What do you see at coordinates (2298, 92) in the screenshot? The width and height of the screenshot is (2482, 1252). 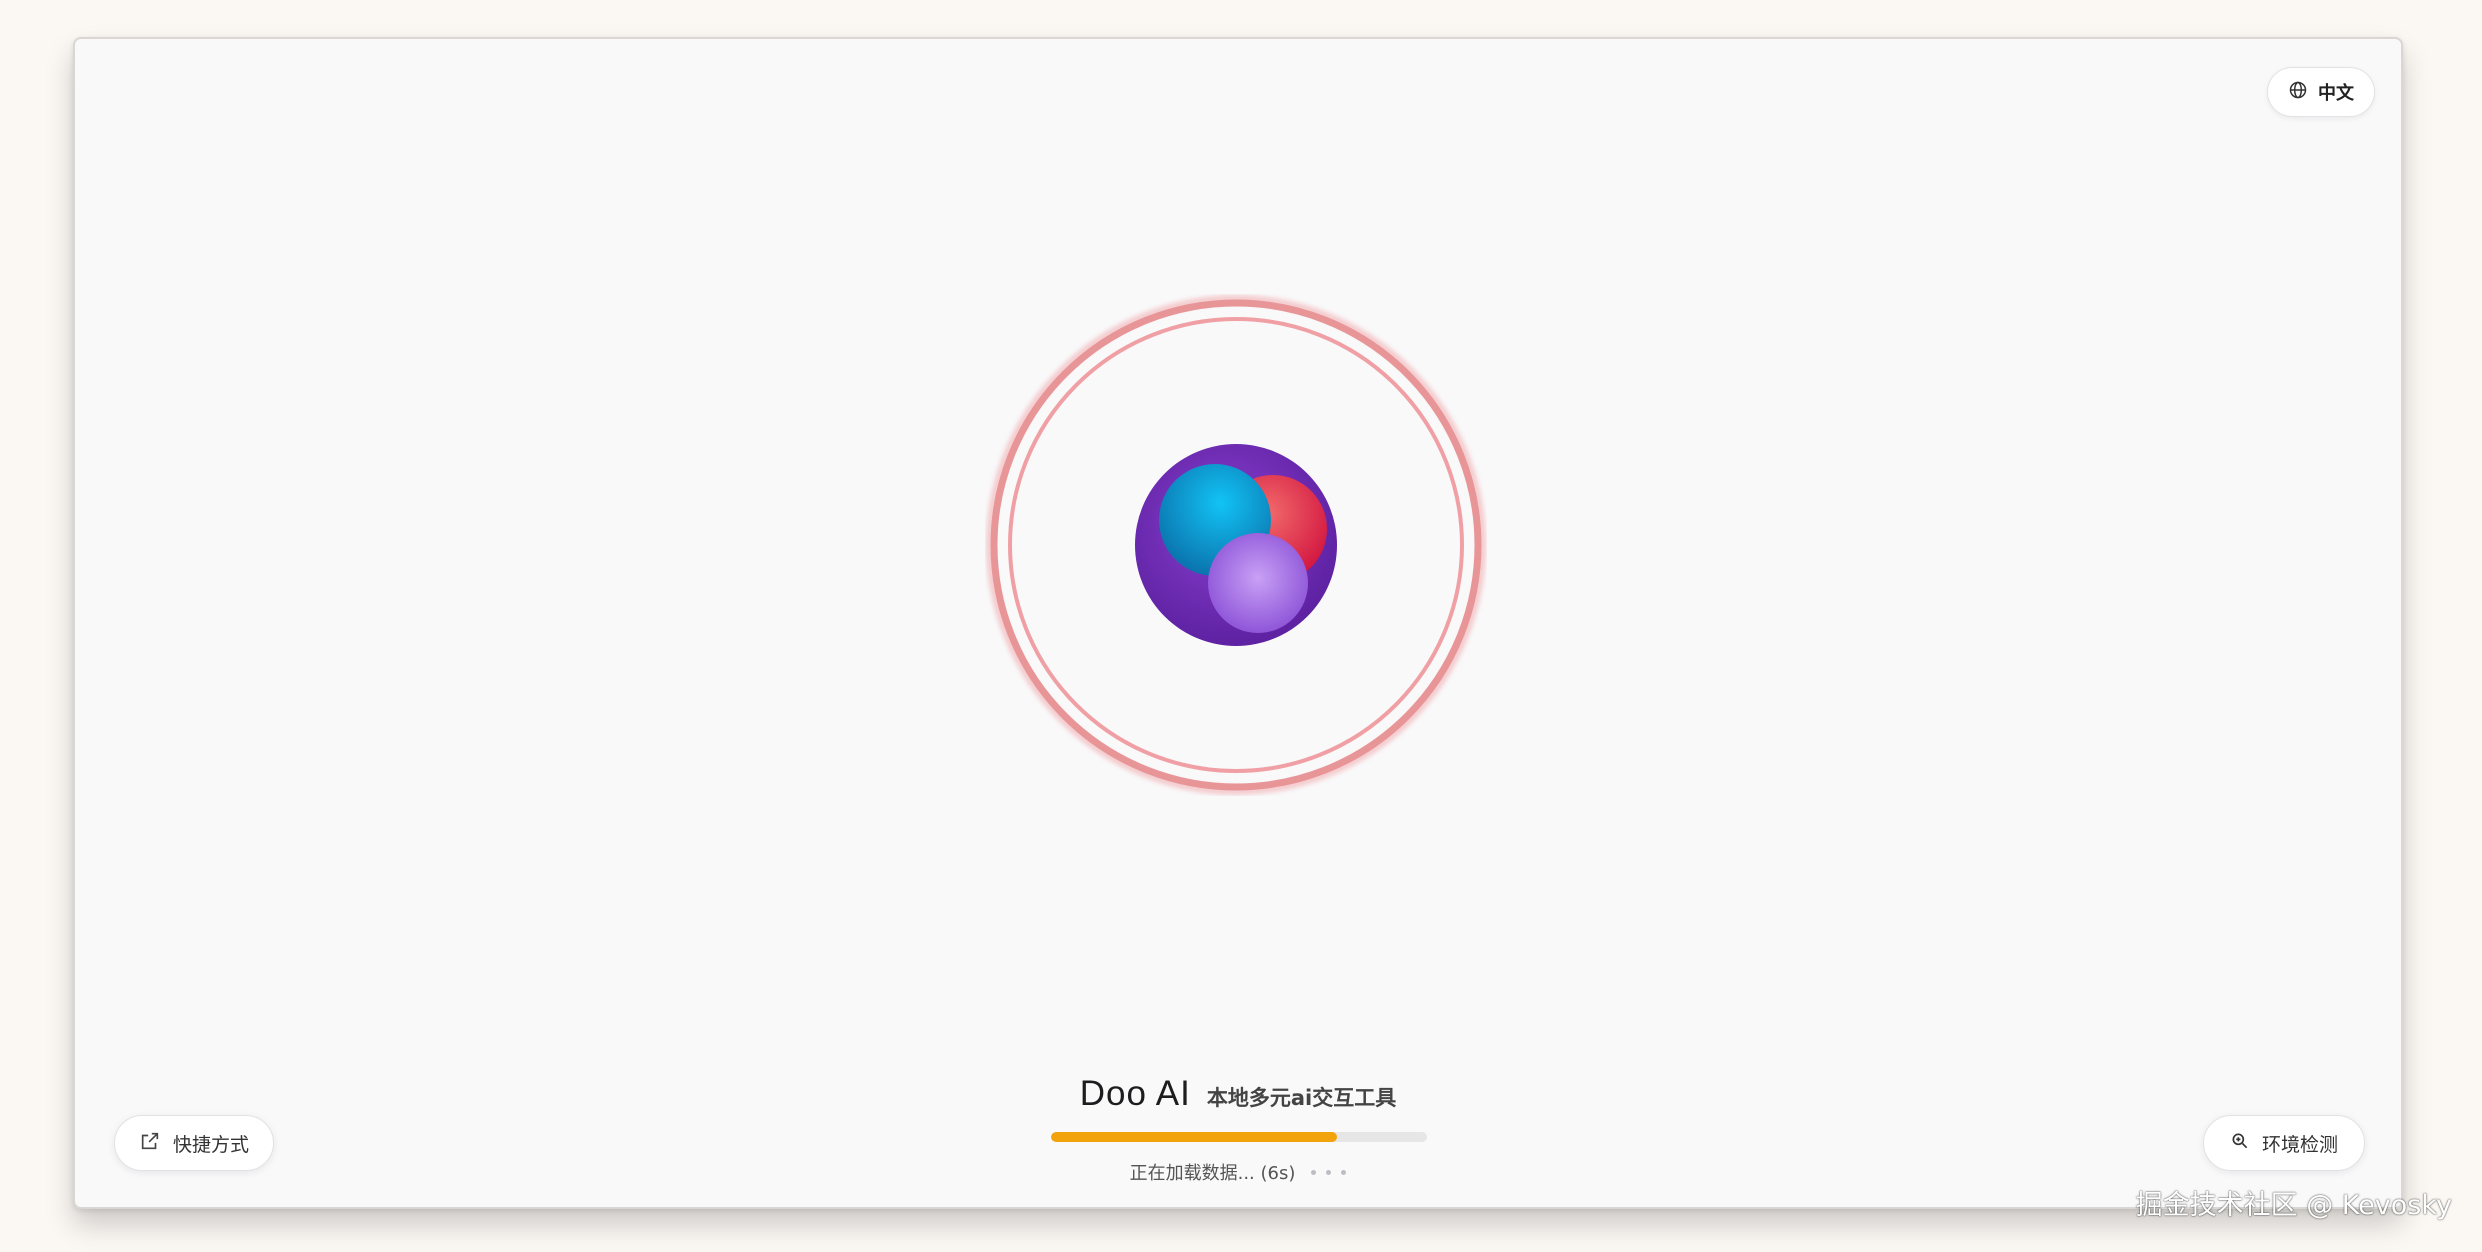 I see `globe-icon` at bounding box center [2298, 92].